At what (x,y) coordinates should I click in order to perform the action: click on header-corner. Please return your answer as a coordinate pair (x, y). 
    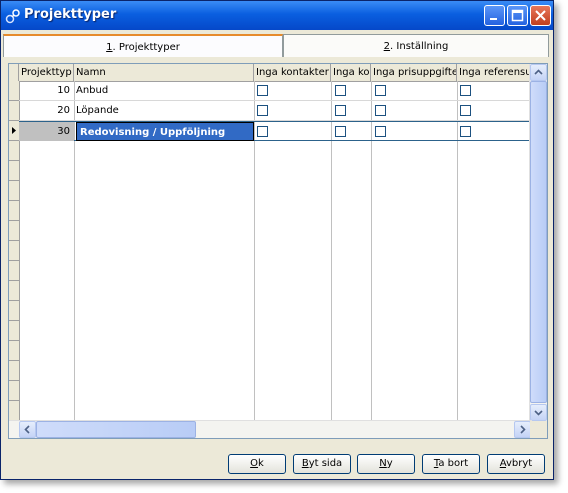
    Looking at the image, I should click on (14, 72).